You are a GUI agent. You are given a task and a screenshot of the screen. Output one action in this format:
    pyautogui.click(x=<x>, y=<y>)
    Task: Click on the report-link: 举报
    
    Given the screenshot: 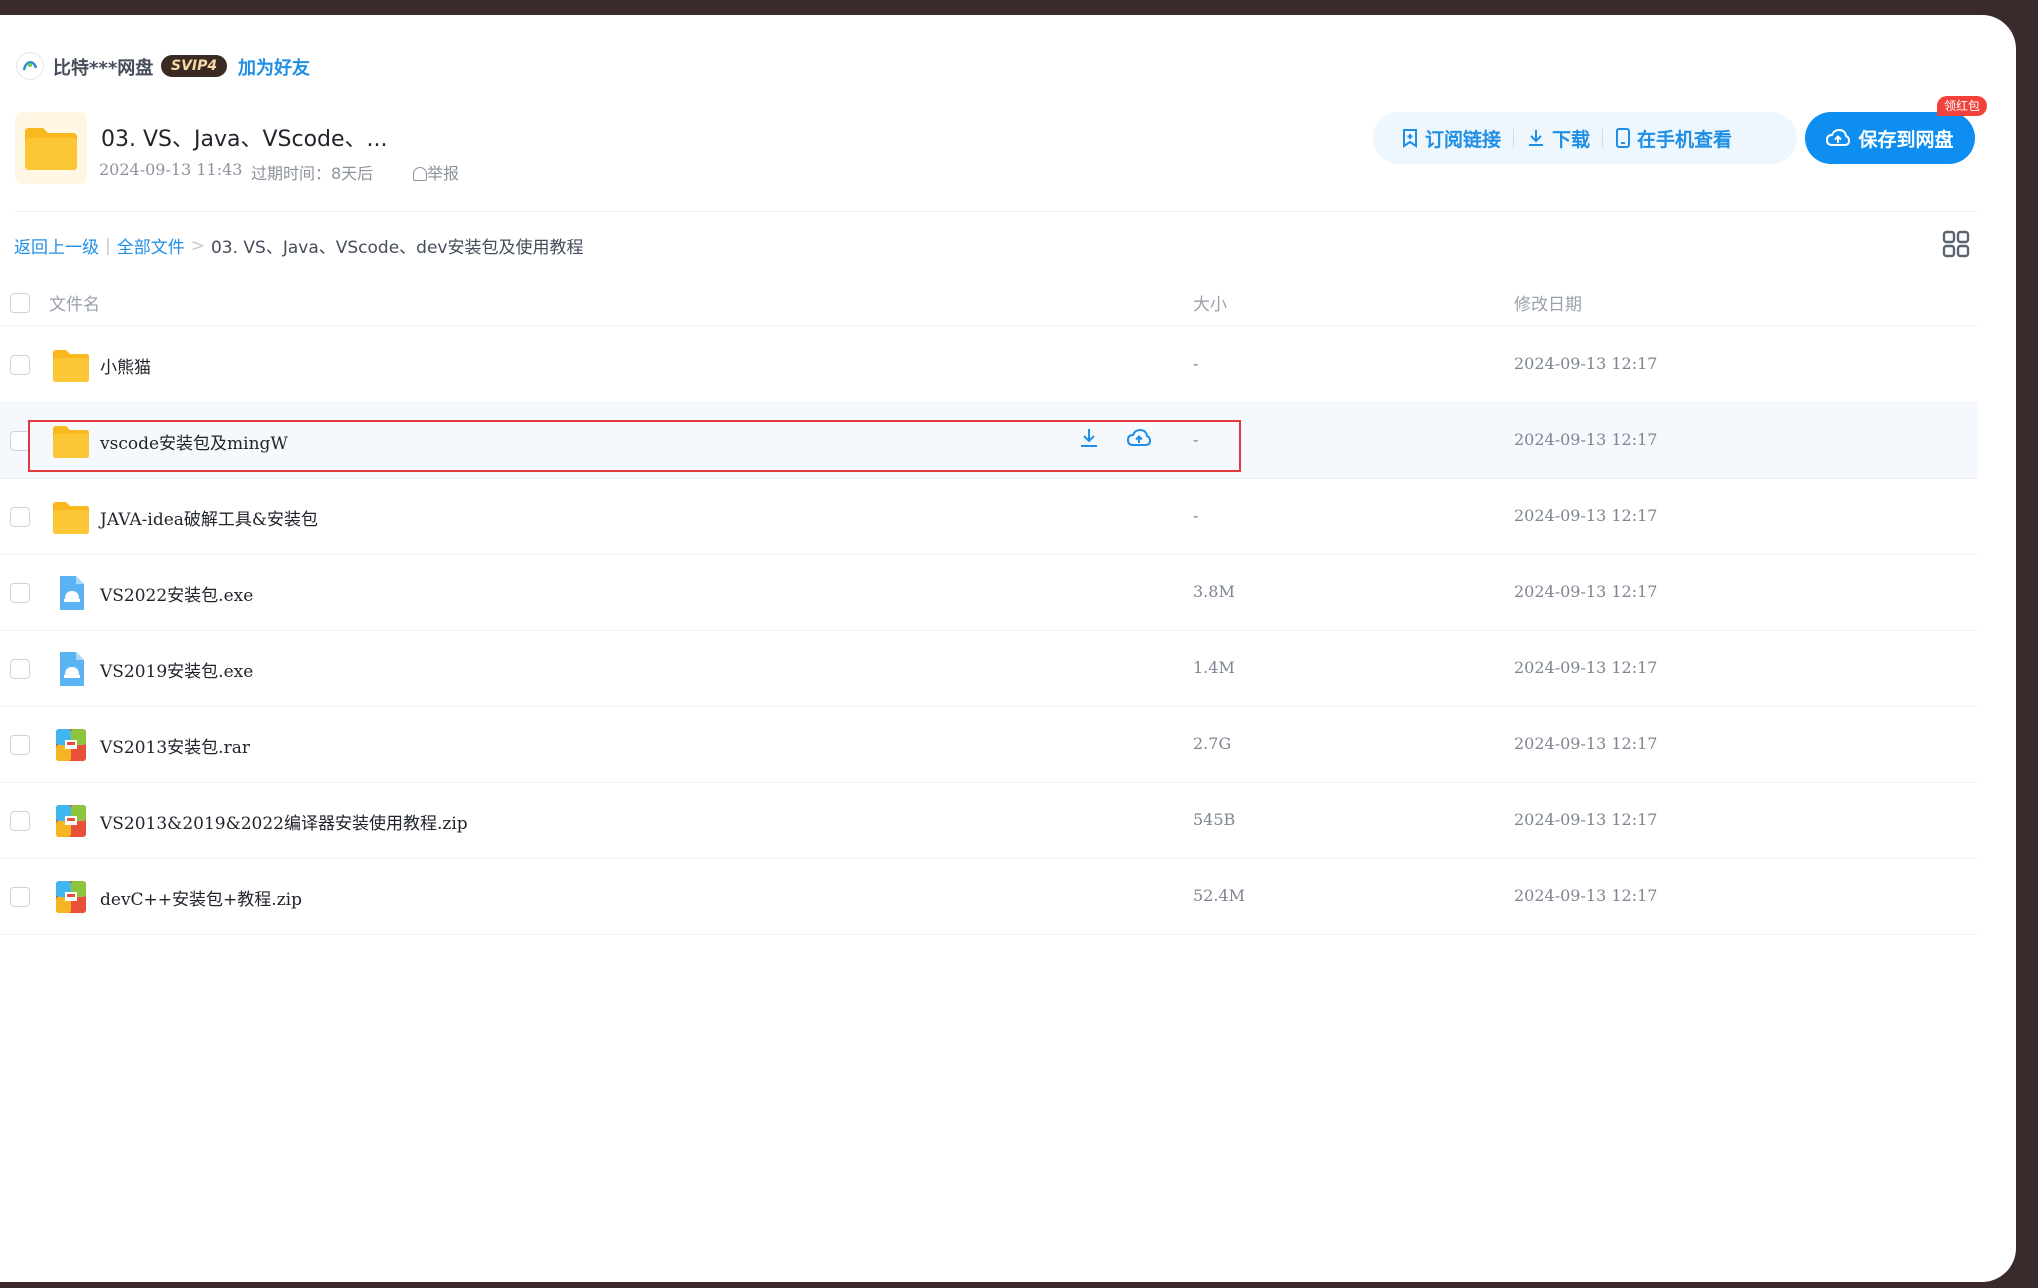 What is the action you would take?
    pyautogui.click(x=436, y=172)
    